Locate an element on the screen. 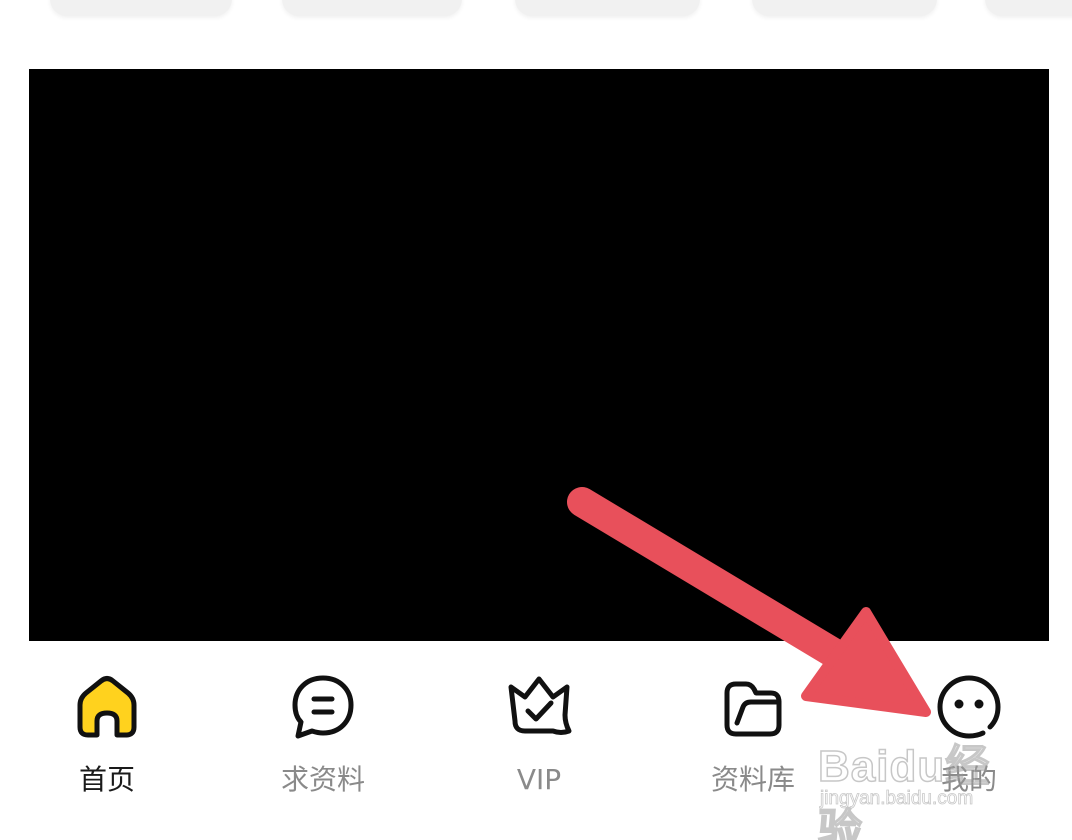 The image size is (1072, 840). watermark: Baidu经验 jingyan.baidu.com is located at coordinates (917, 781).